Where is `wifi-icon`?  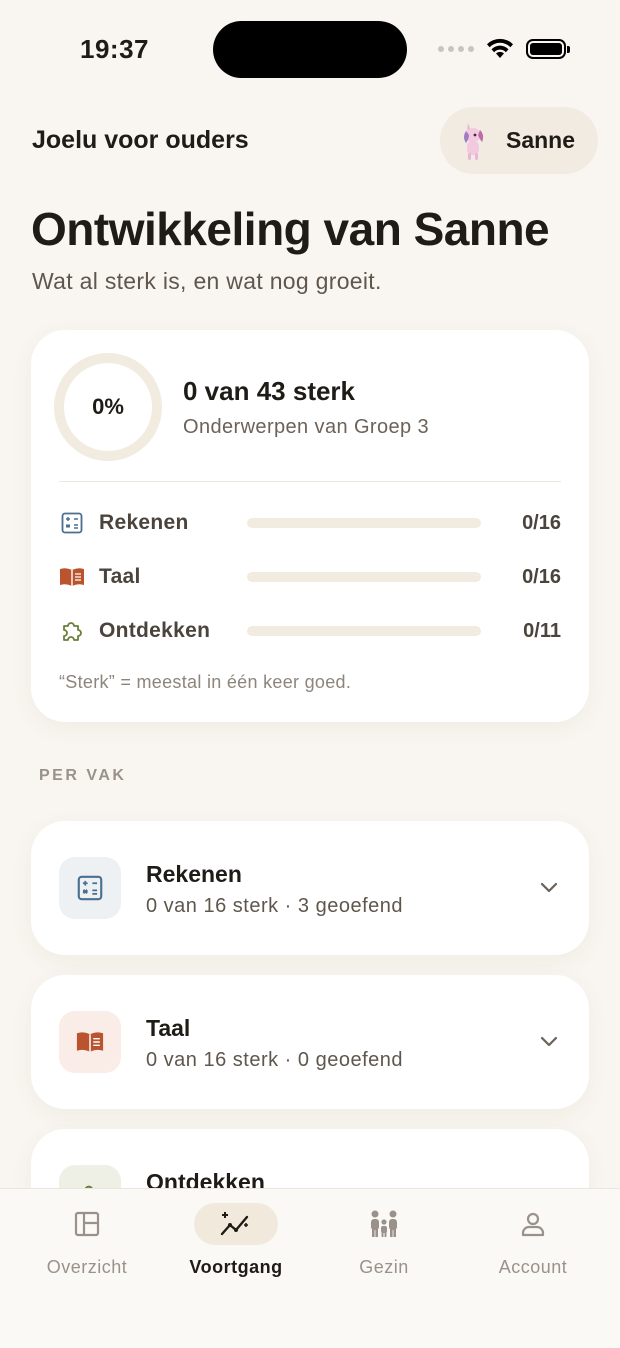 wifi-icon is located at coordinates (500, 48).